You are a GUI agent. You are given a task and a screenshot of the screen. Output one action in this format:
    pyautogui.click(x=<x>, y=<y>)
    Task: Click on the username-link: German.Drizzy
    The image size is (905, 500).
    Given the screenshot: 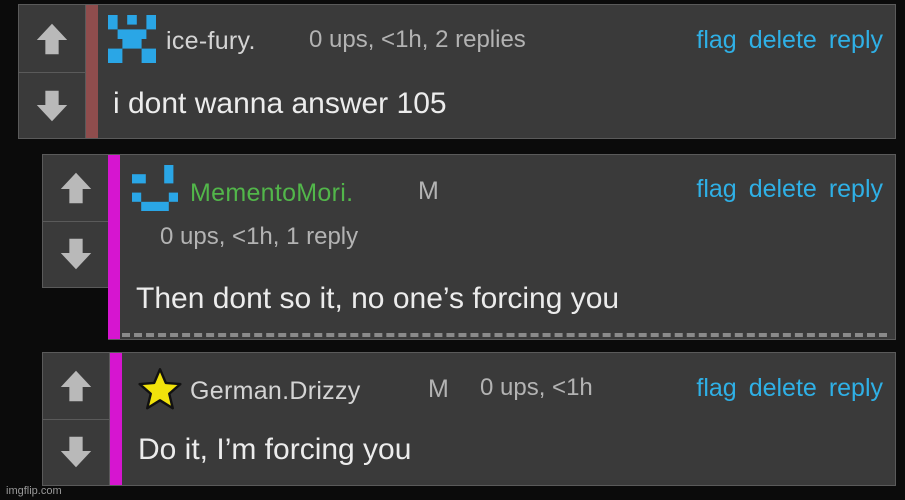 What is the action you would take?
    pyautogui.click(x=275, y=391)
    